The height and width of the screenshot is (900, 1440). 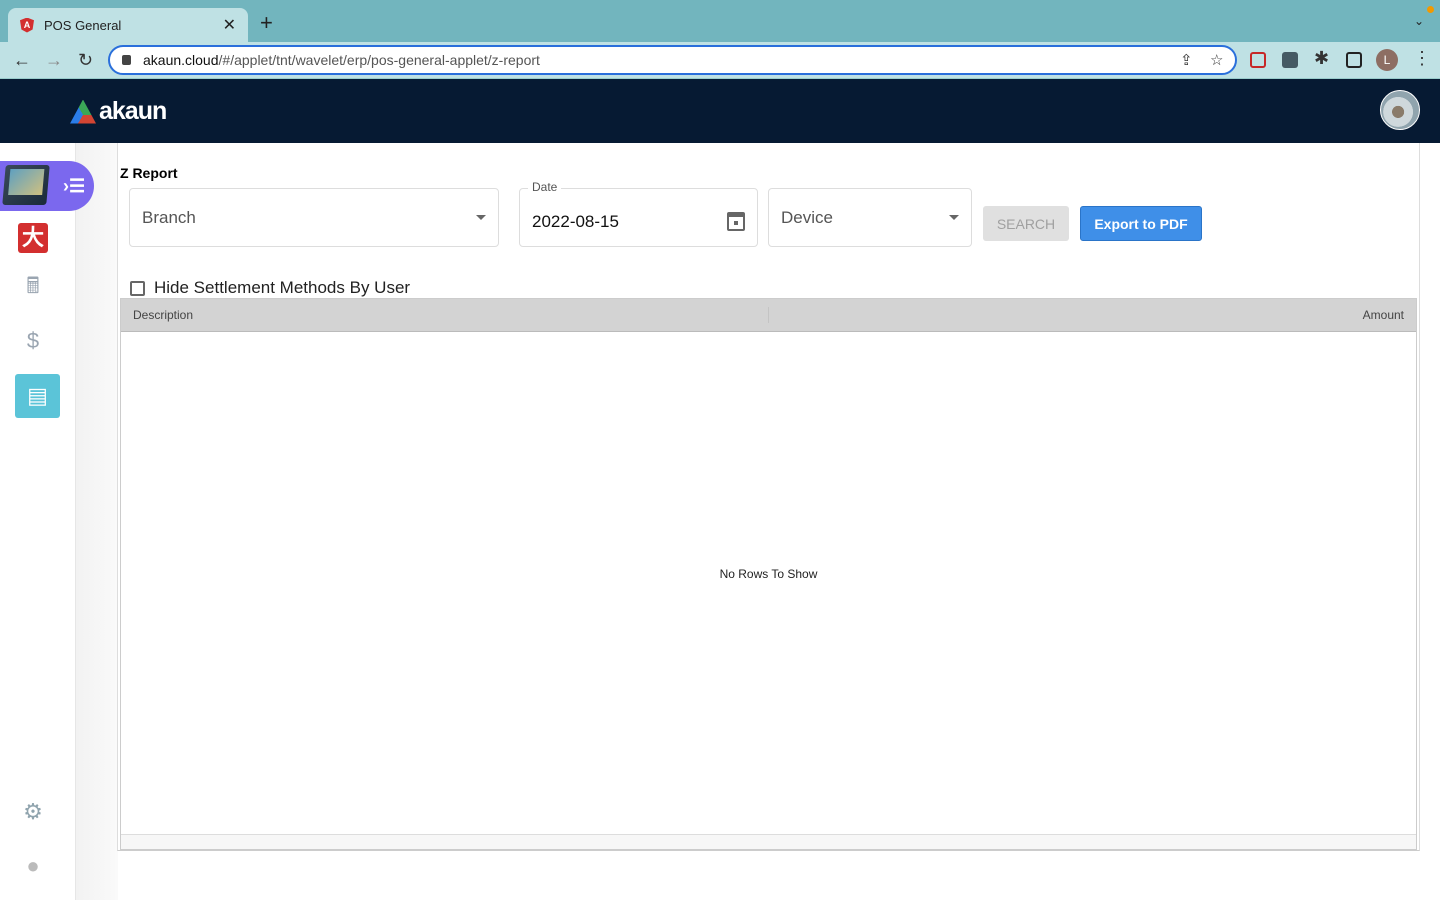 What do you see at coordinates (575, 221) in the screenshot?
I see `date-value: 2022-08-15` at bounding box center [575, 221].